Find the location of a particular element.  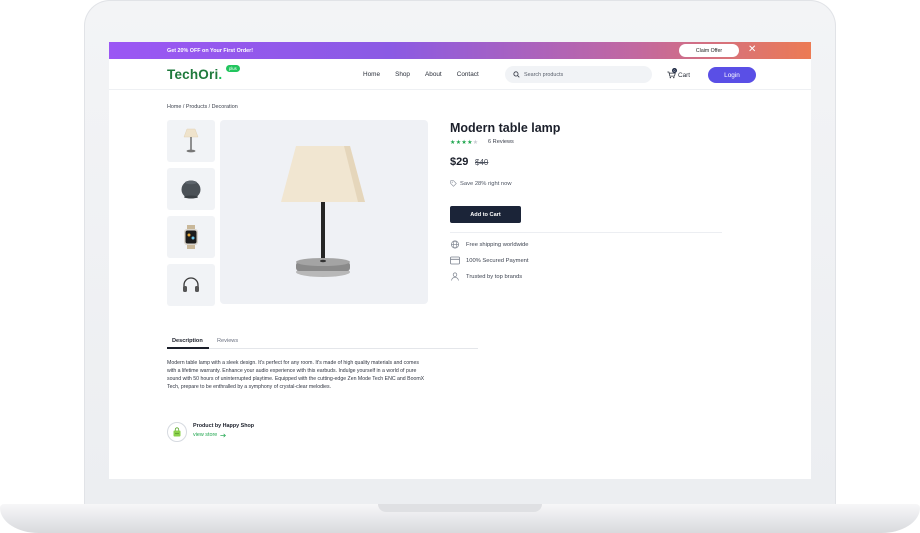

seller-name: Product by Happy Shop is located at coordinates (224, 426).